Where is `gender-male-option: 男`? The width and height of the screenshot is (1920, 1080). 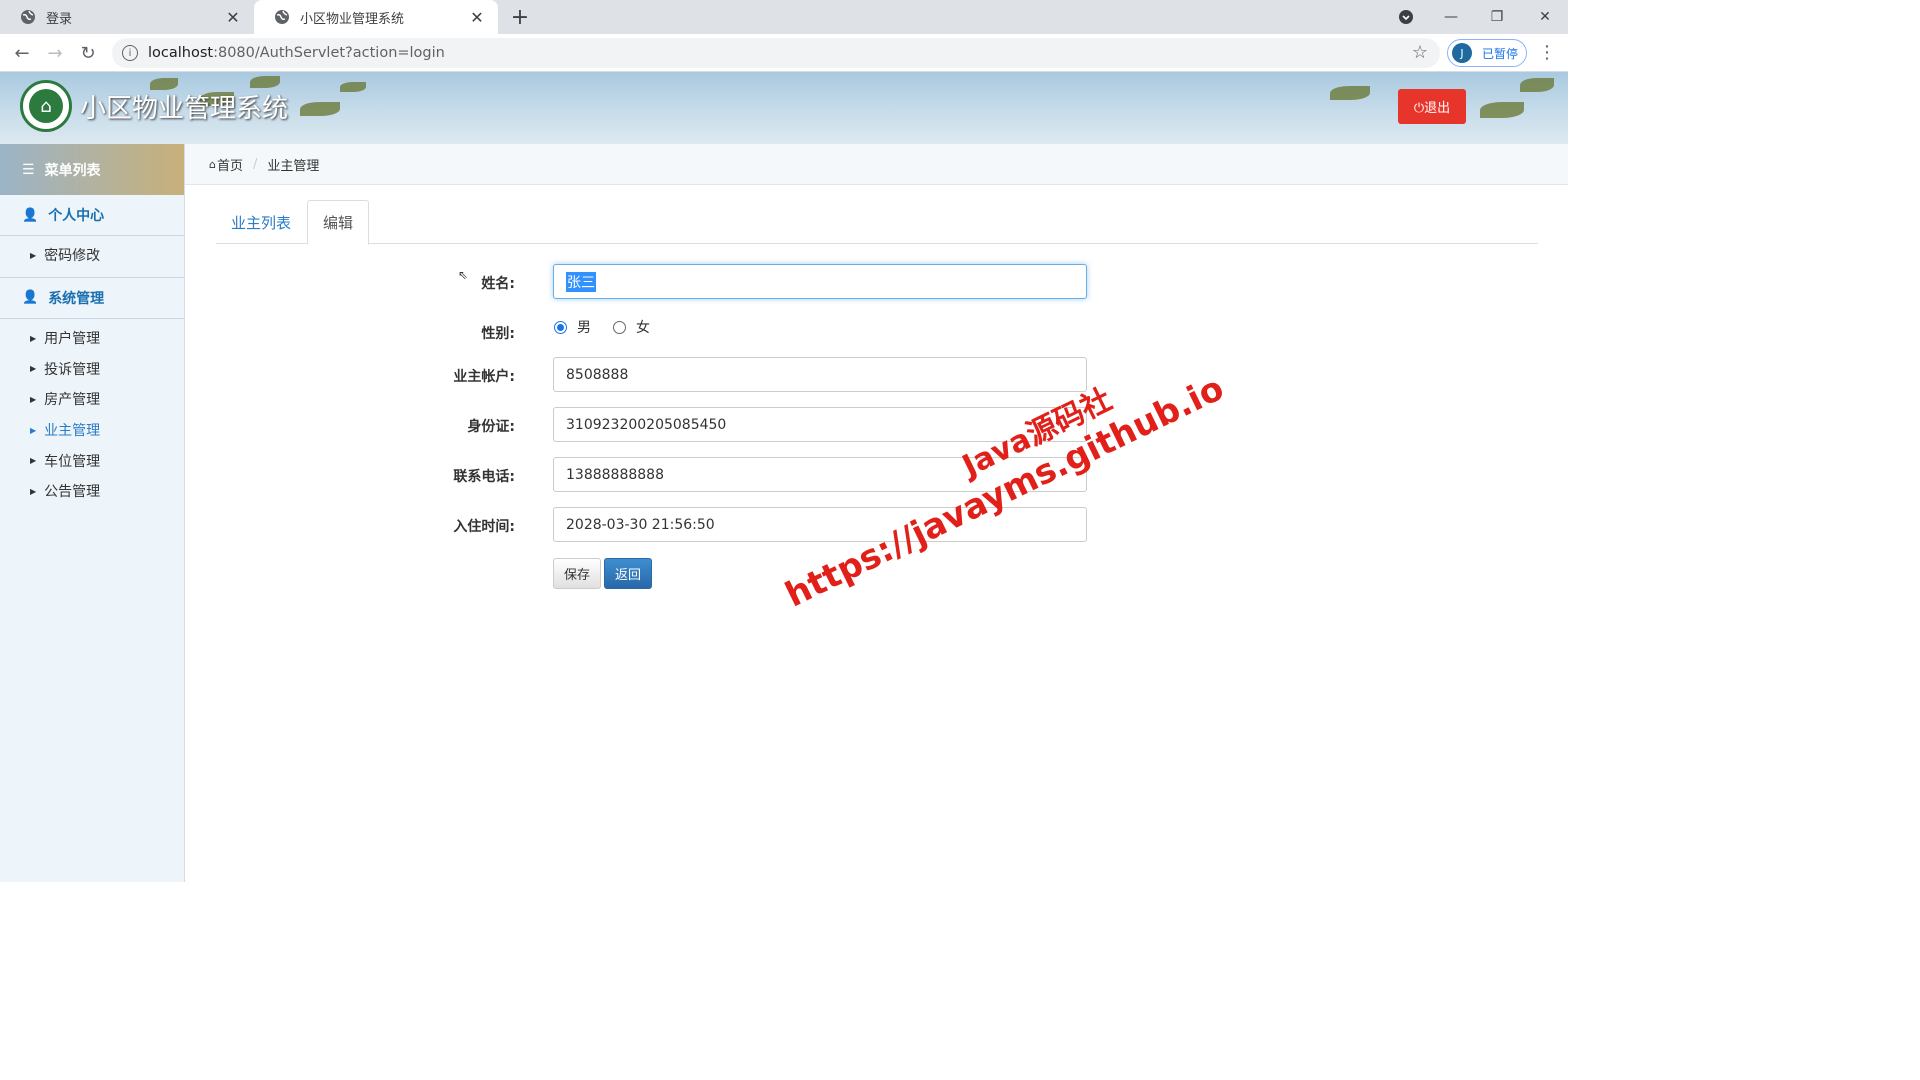 gender-male-option: 男 is located at coordinates (572, 327).